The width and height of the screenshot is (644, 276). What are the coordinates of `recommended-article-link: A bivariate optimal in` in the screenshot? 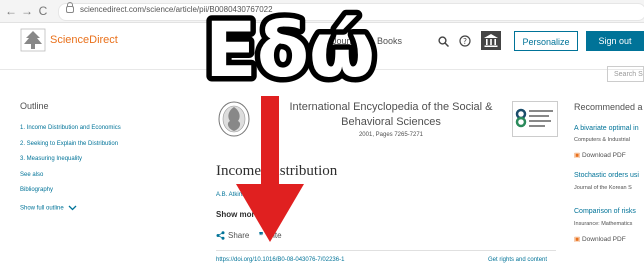 It's located at (606, 128).